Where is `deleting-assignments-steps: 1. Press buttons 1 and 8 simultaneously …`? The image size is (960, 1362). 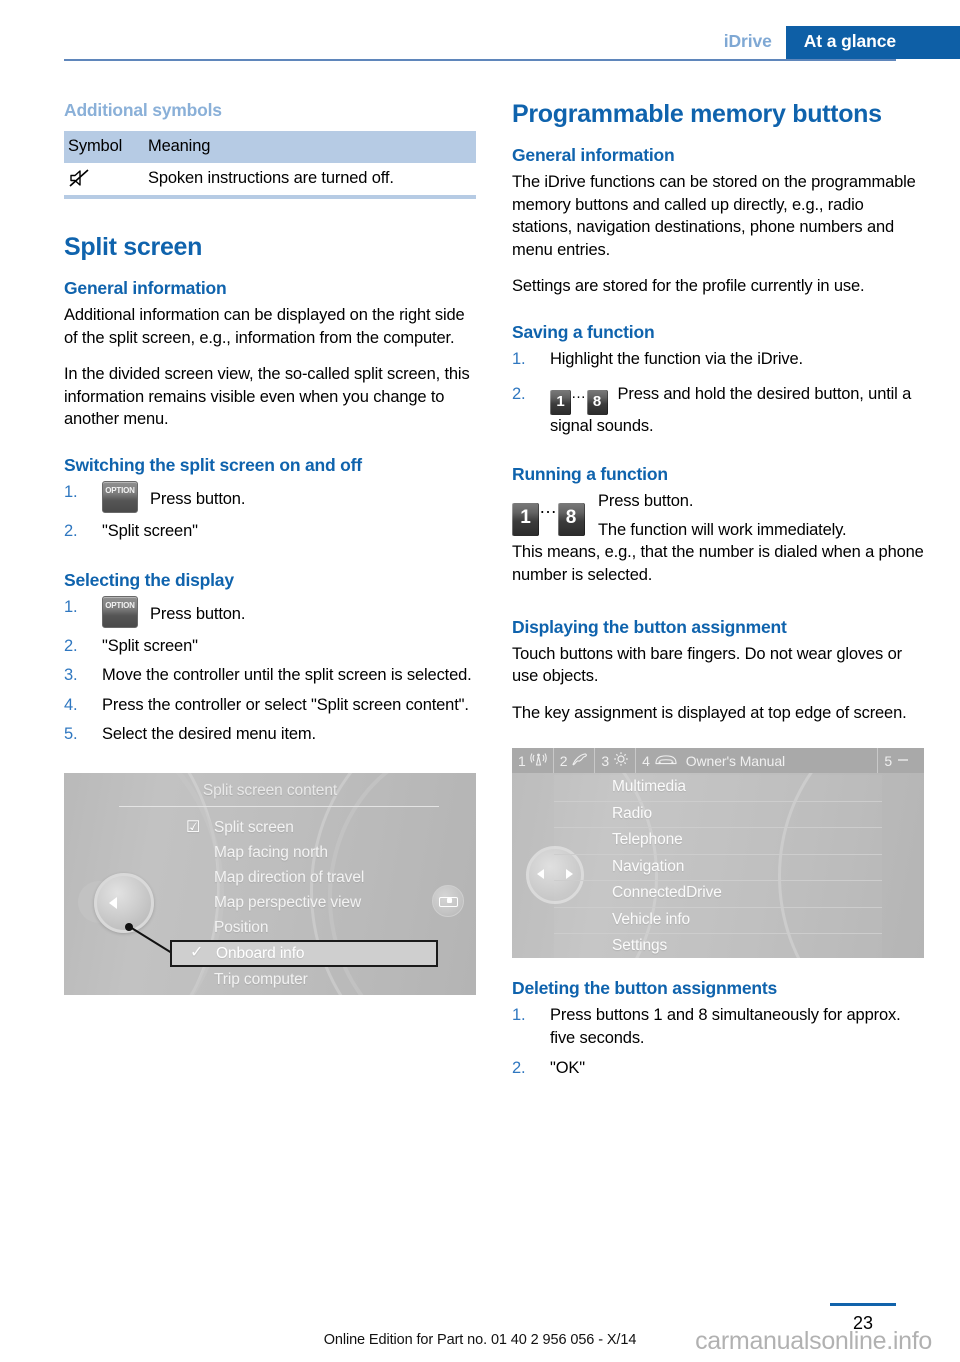
deleting-assignments-steps: 1. Press buttons 1 and 8 simultaneously … is located at coordinates (718, 1041).